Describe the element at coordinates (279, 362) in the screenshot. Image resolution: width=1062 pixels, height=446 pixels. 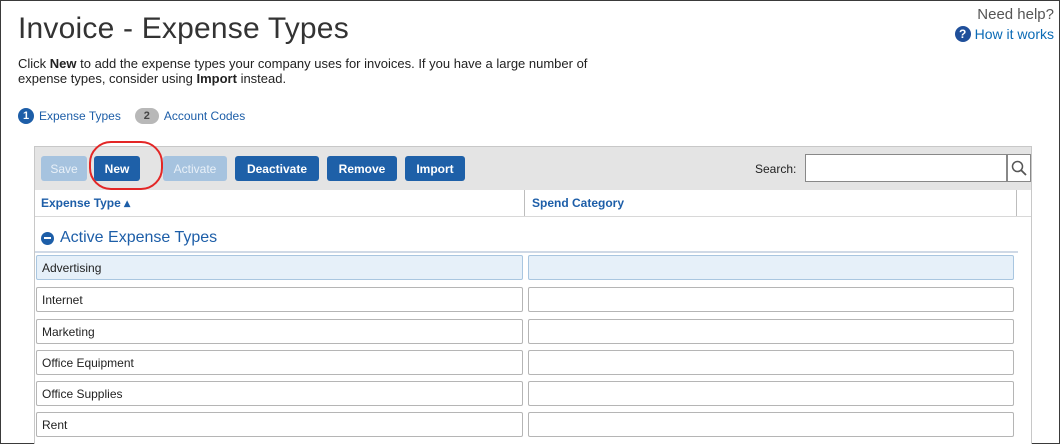
I see `expense-type-cell: Office Equipment` at that location.